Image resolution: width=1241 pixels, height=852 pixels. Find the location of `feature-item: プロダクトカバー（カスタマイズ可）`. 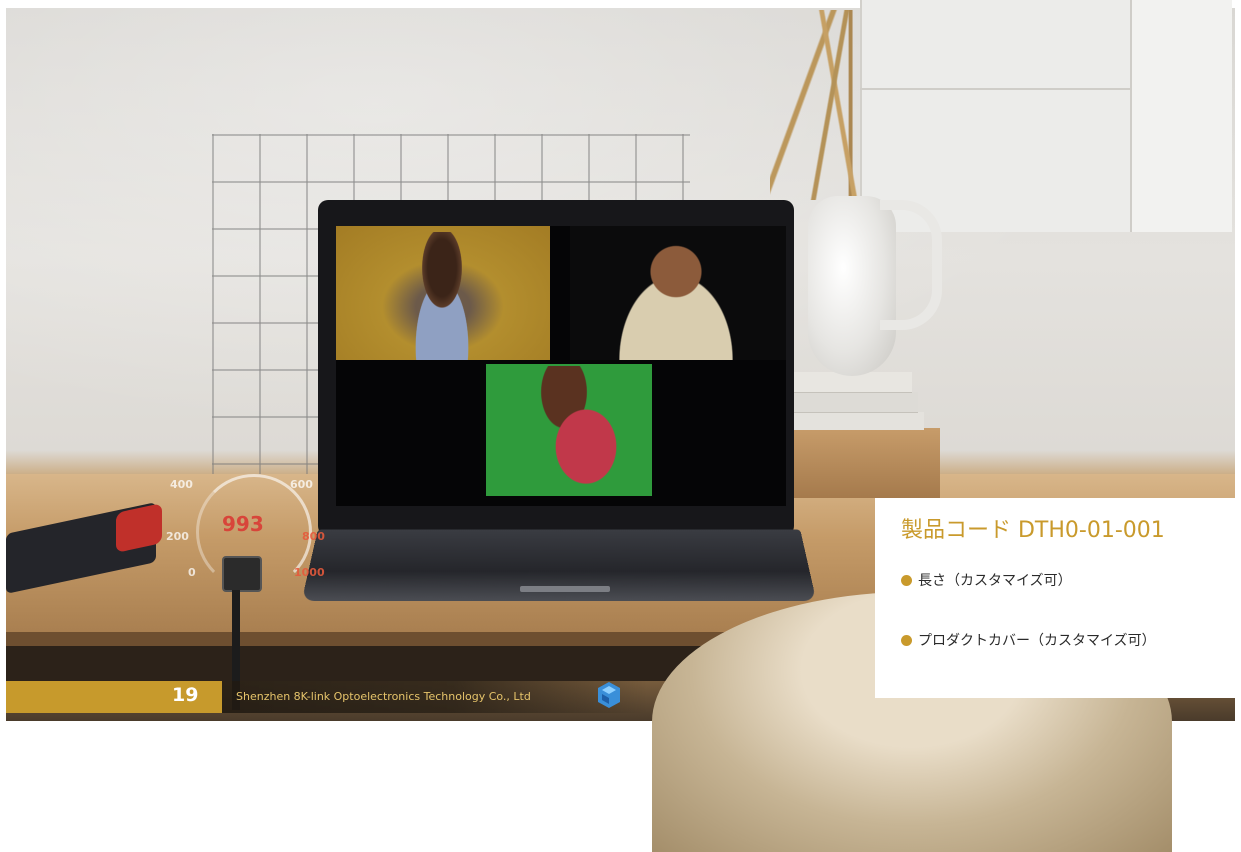

feature-item: プロダクトカバー（カスタマイズ可） is located at coordinates (1028, 640).